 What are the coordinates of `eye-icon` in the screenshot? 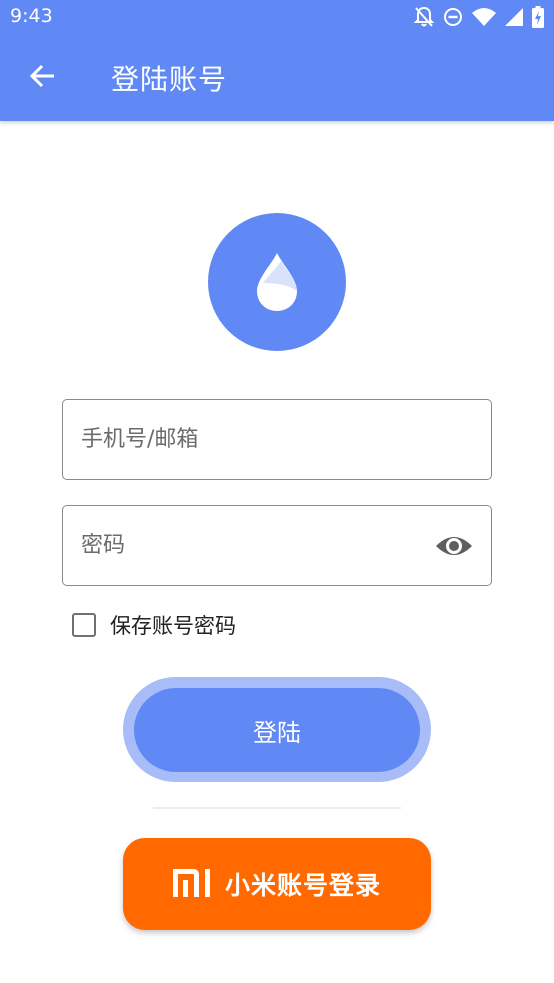 It's located at (454, 546).